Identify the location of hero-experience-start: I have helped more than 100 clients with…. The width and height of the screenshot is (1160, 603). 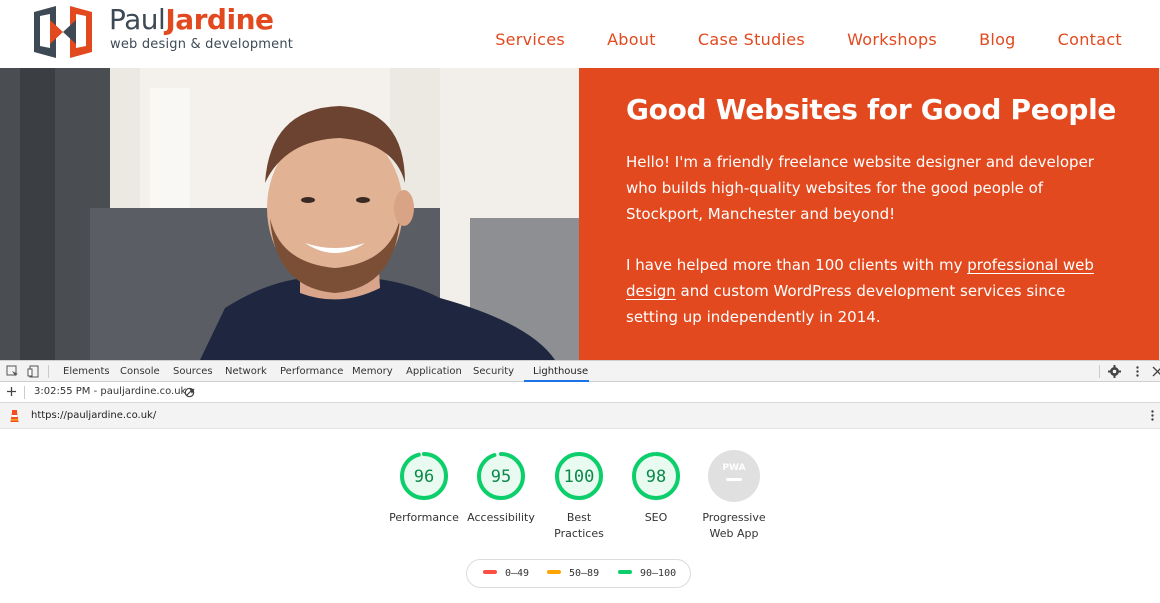
(797, 265).